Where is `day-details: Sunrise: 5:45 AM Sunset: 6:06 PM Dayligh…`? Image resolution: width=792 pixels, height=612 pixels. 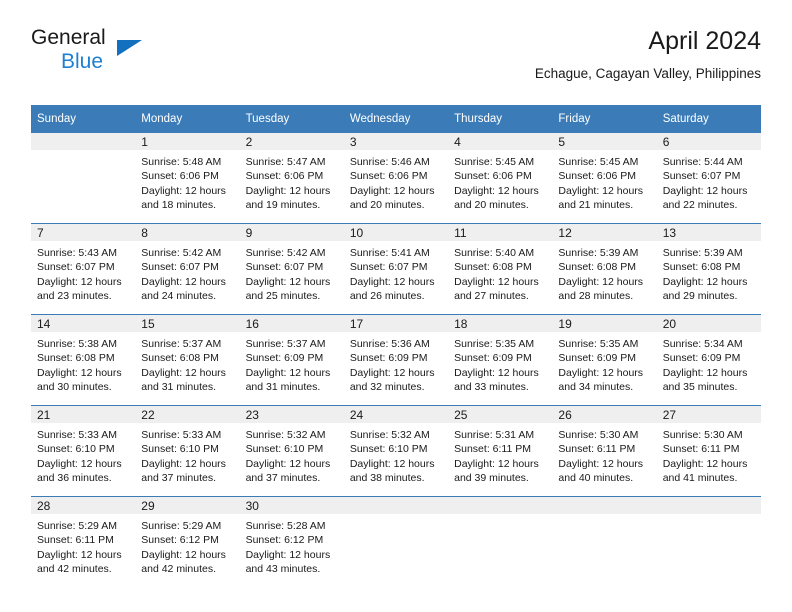
day-details: Sunrise: 5:45 AM Sunset: 6:06 PM Dayligh… is located at coordinates (604, 181).